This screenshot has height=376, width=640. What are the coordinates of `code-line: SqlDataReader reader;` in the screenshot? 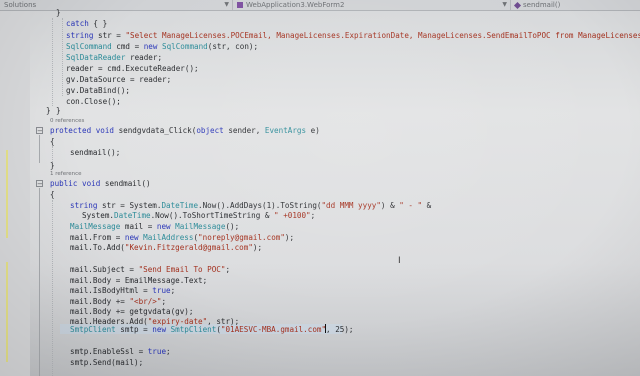 It's located at (114, 57).